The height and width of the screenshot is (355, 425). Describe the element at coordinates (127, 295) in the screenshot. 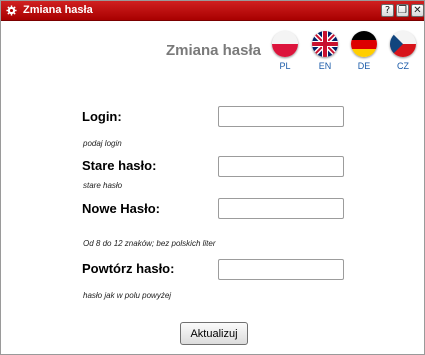

I see `repeat-password-hint: hasło jak w polu powyżej` at that location.